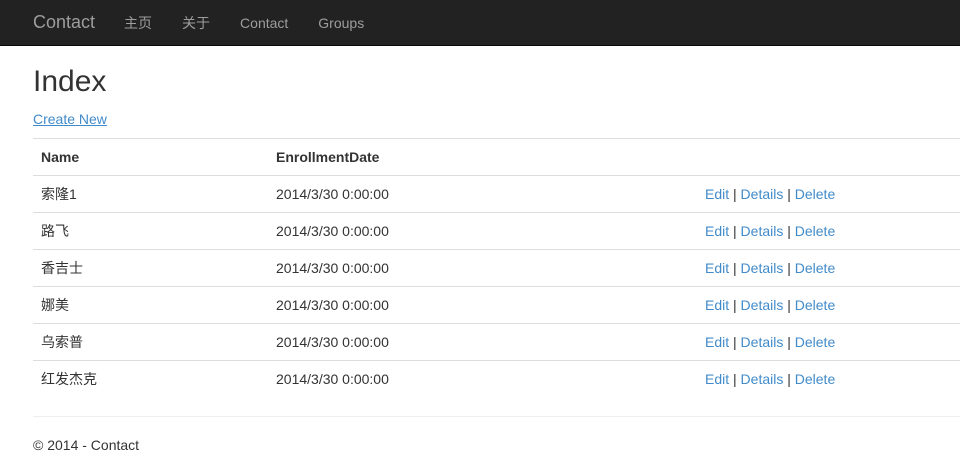 The height and width of the screenshot is (460, 960). Describe the element at coordinates (828, 157) in the screenshot. I see `column-header-actions` at that location.